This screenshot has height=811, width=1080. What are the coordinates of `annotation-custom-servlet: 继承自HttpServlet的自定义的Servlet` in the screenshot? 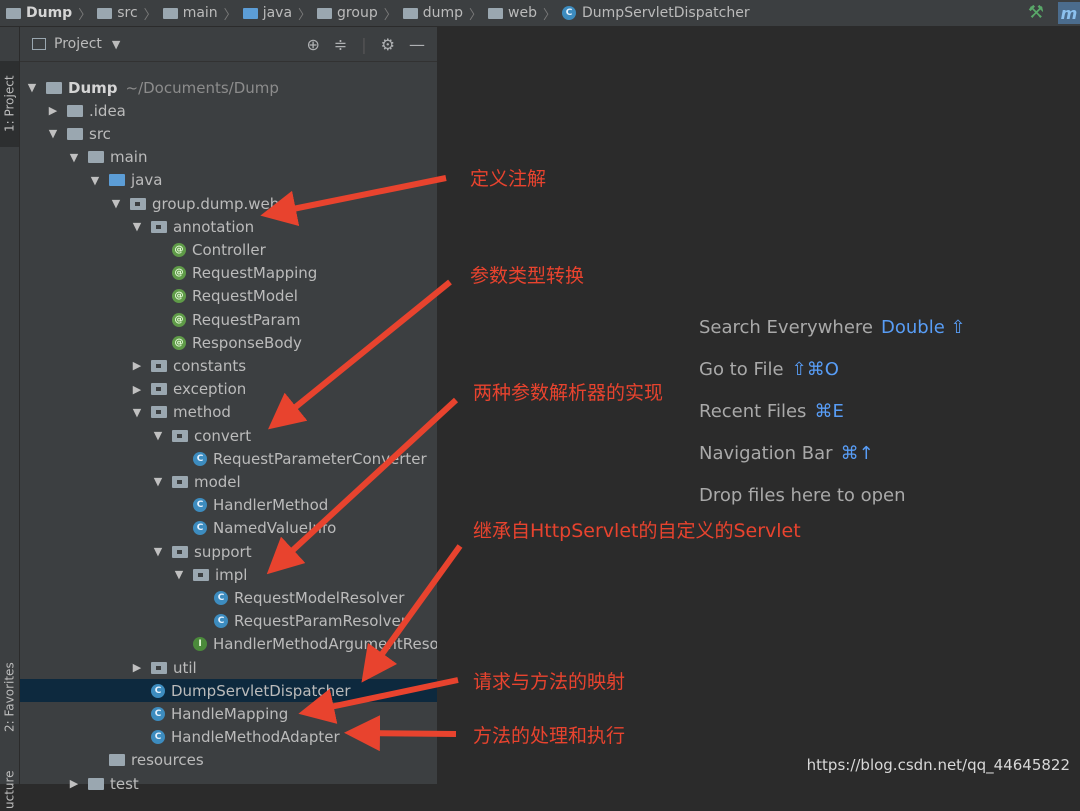 It's located at (637, 531).